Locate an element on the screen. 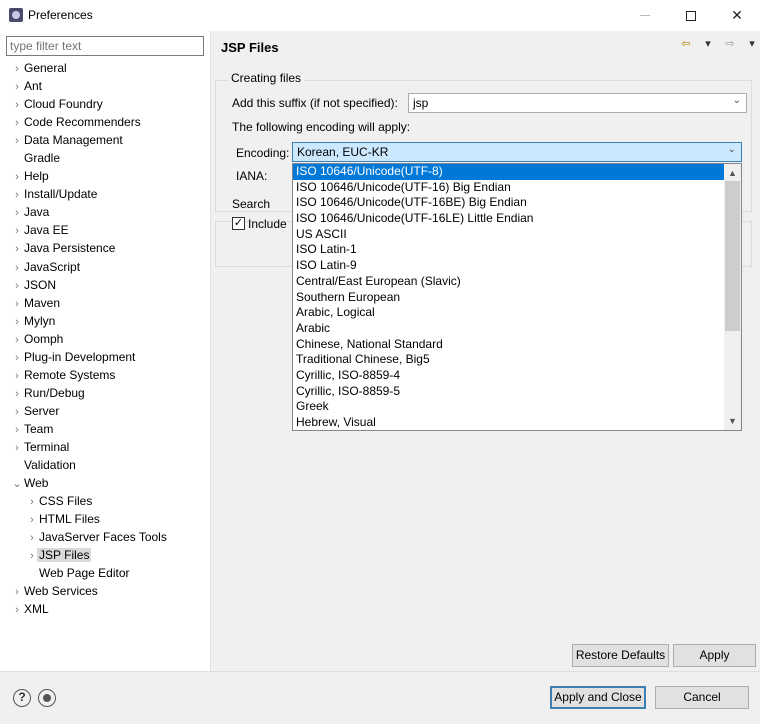  encoding-option: ISO Latin-1 is located at coordinates (509, 250).